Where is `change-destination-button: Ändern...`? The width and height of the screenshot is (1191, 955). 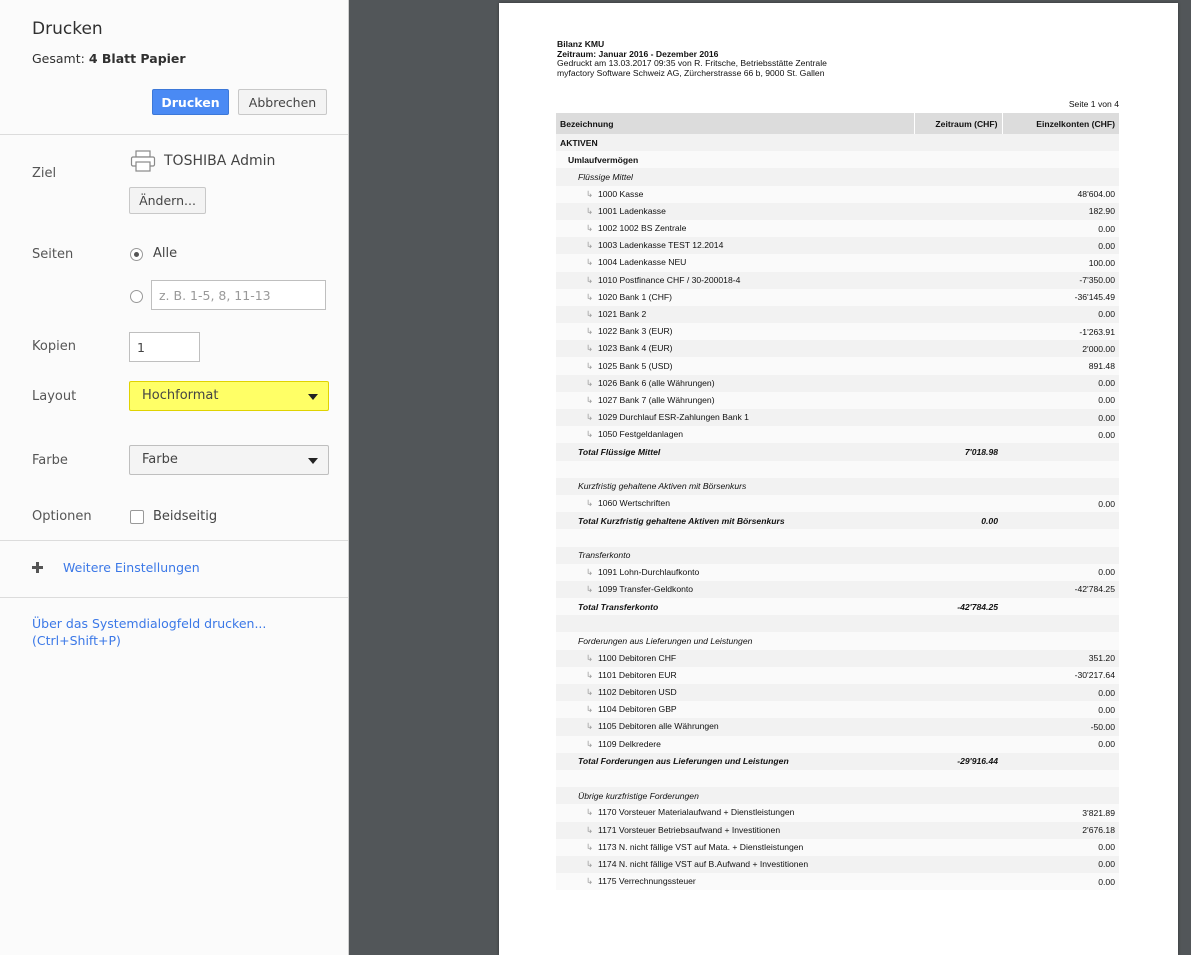
change-destination-button: Ändern... is located at coordinates (167, 200).